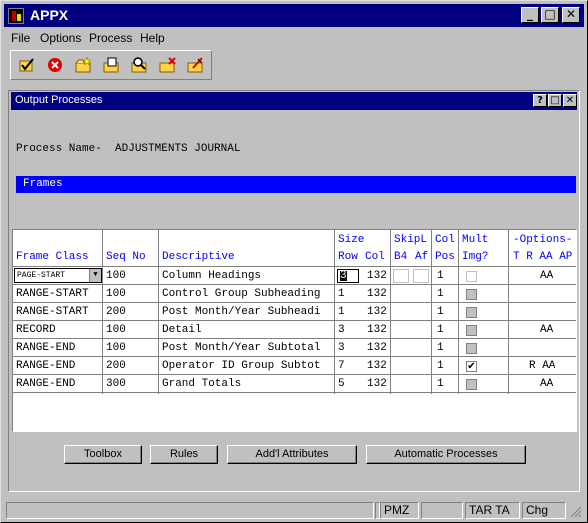  I want to click on row-size-cell: 5, so click(341, 384).